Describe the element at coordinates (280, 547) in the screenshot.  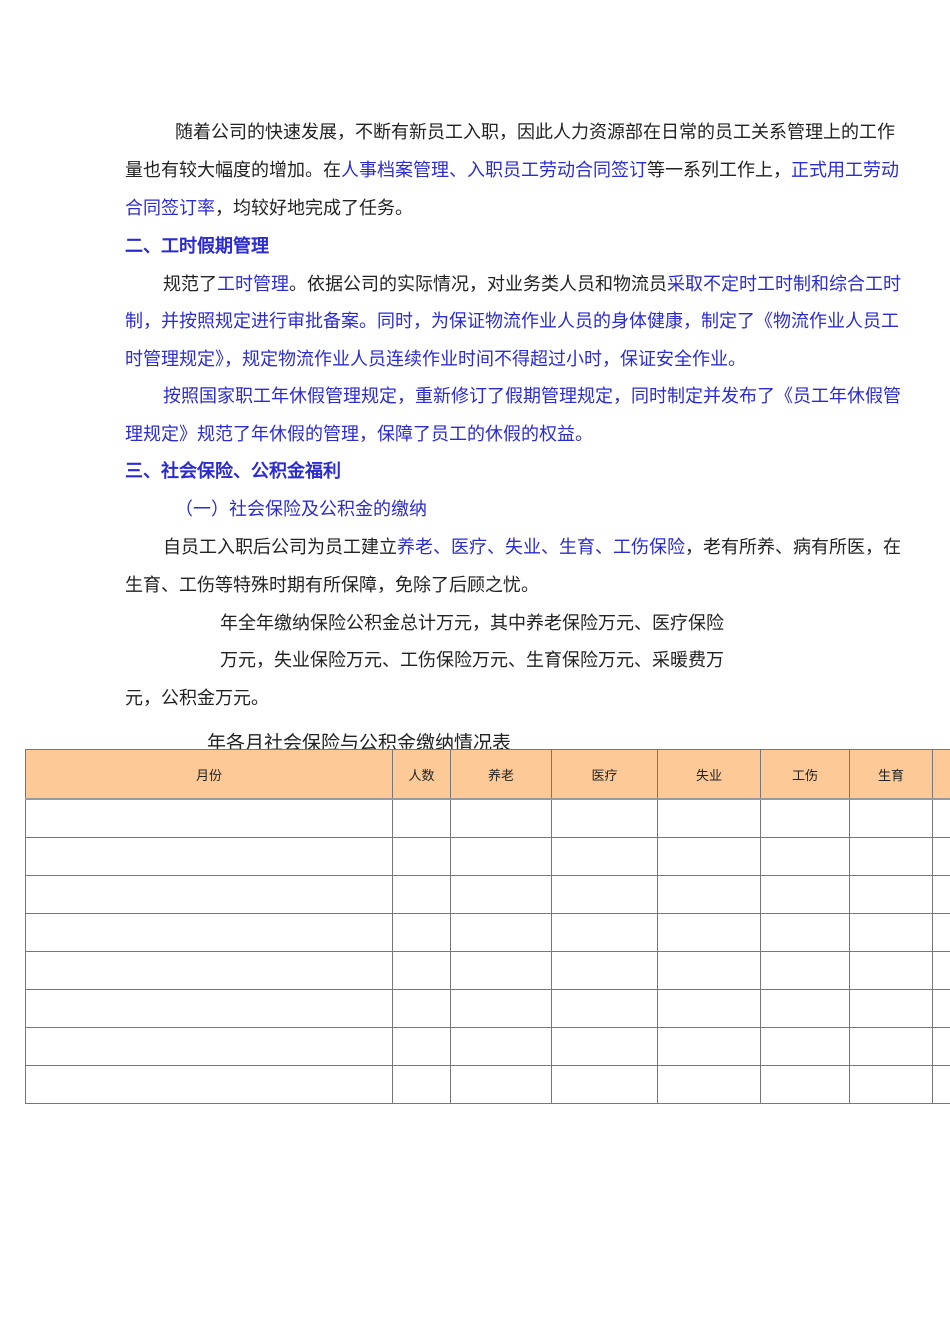
I see `text-run: 自员工入职后公司为员工建立` at that location.